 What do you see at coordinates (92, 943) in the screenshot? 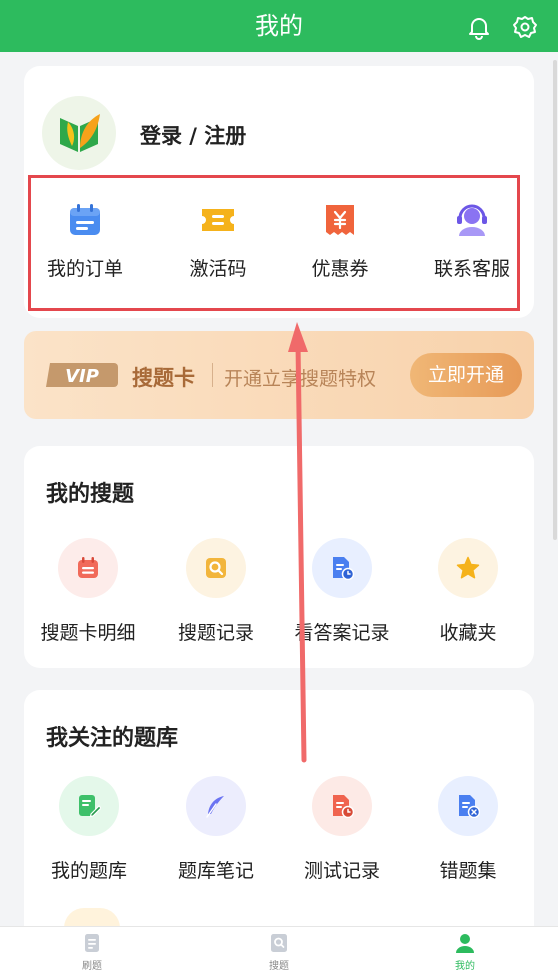
I see `doc-icon` at bounding box center [92, 943].